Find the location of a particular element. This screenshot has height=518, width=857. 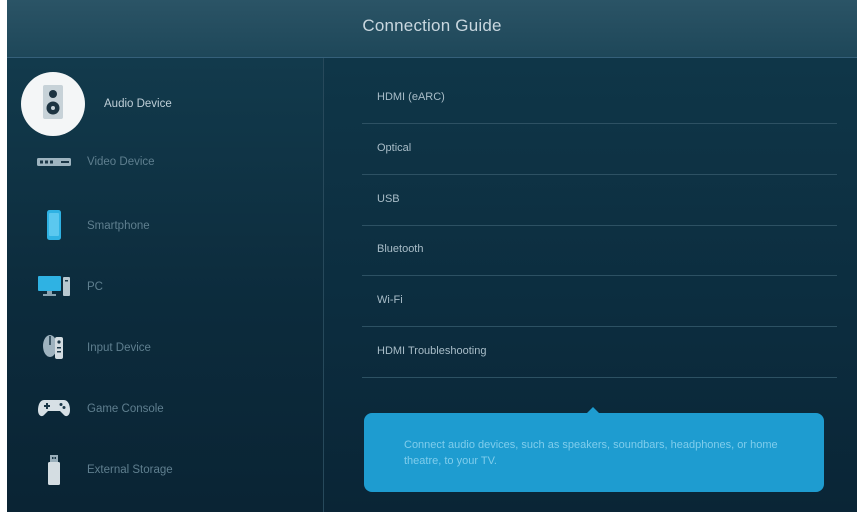

option-wifi: Wi-Fi is located at coordinates (599, 301).